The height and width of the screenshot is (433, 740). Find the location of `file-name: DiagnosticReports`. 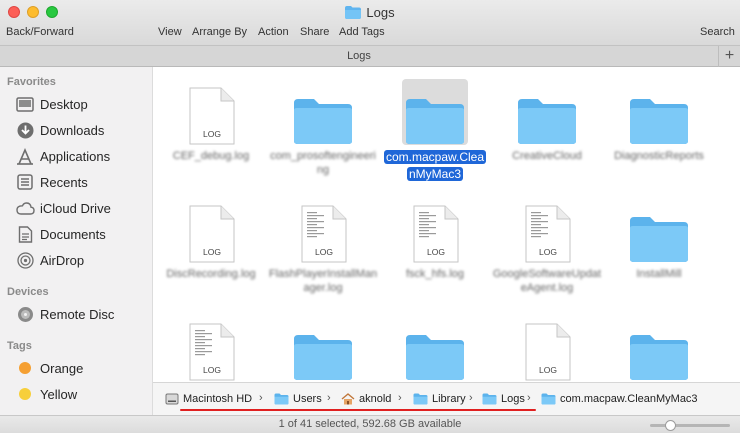

file-name: DiagnosticReports is located at coordinates (659, 156).